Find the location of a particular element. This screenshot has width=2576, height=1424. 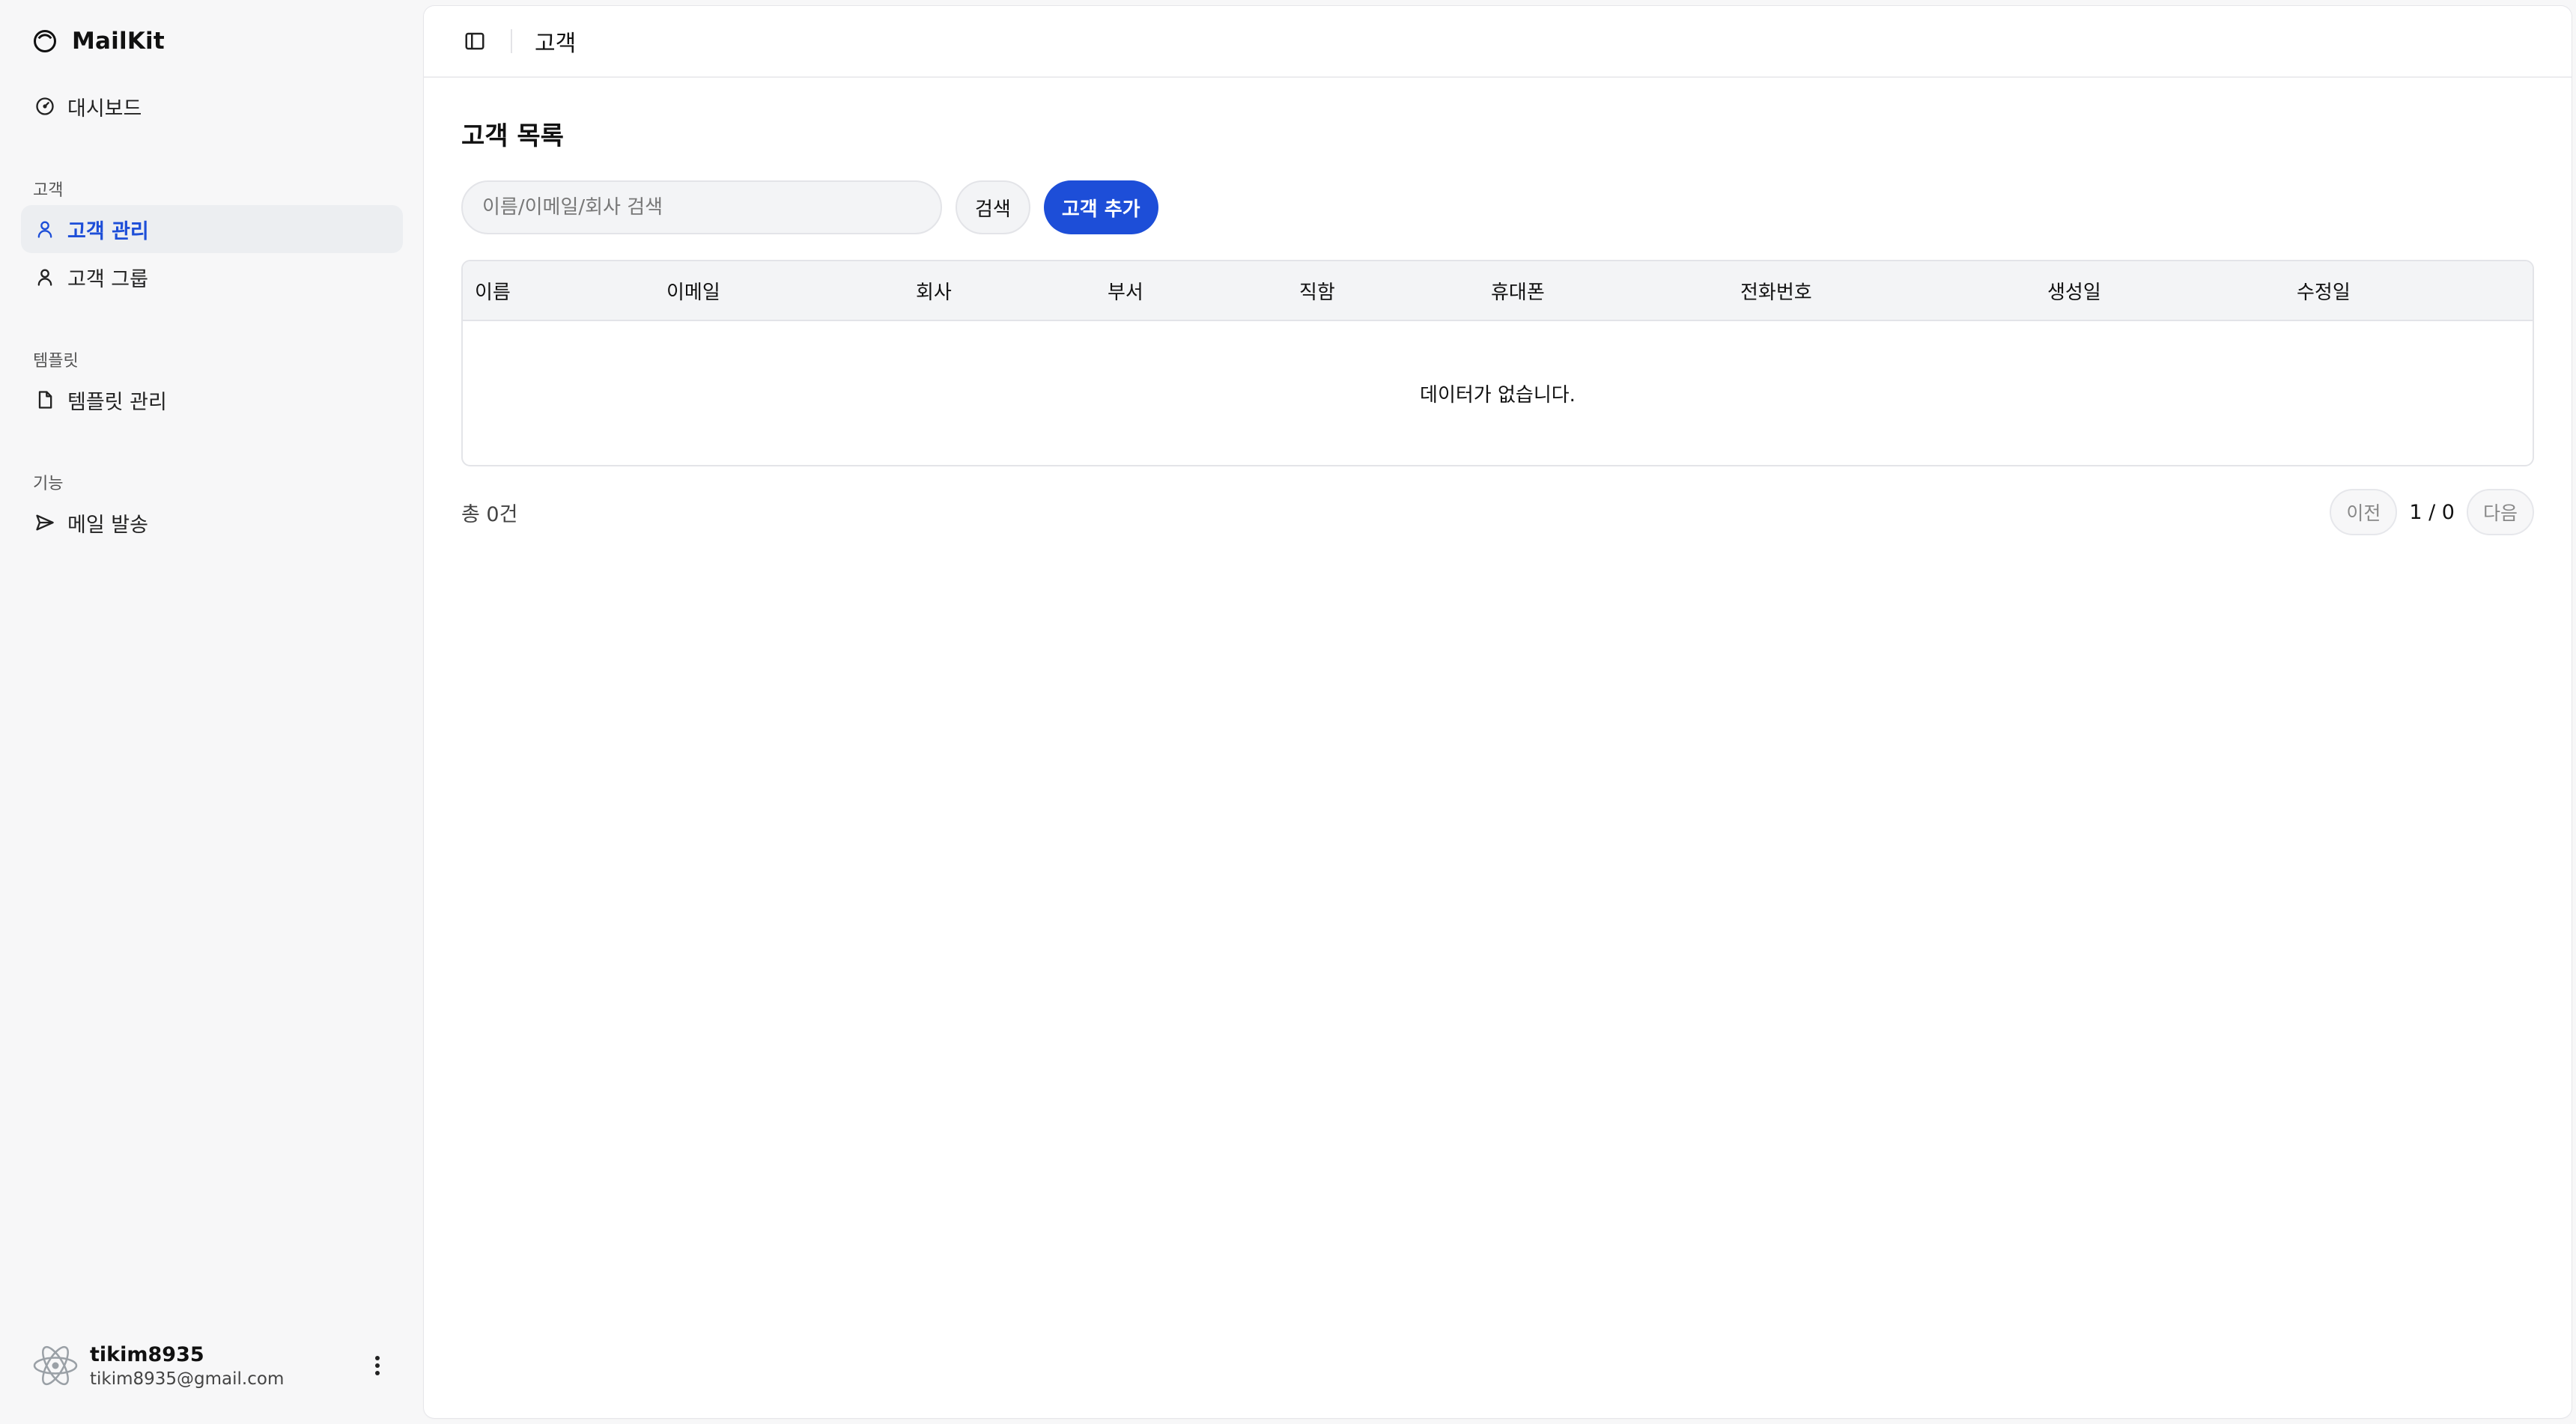

user-profile: tikim8935 tikim8935@gmail.com is located at coordinates (212, 1365).